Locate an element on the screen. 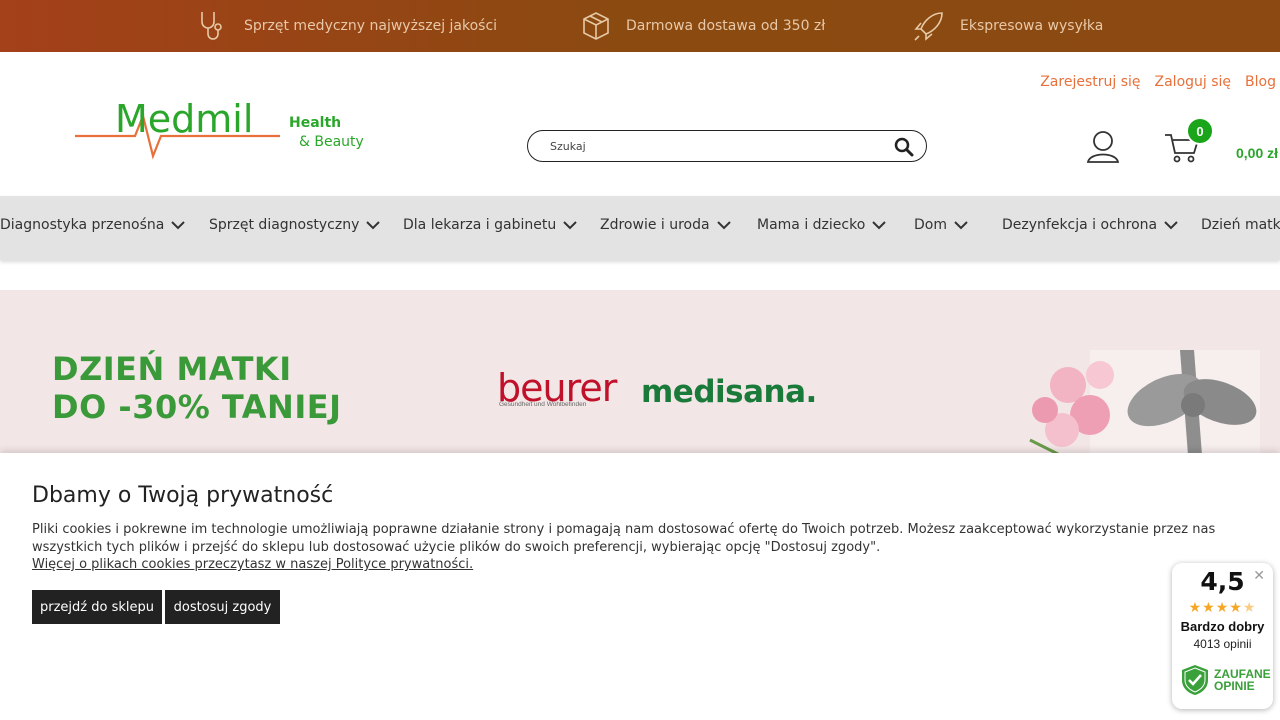  nav-item-home: Dom is located at coordinates (941, 225).